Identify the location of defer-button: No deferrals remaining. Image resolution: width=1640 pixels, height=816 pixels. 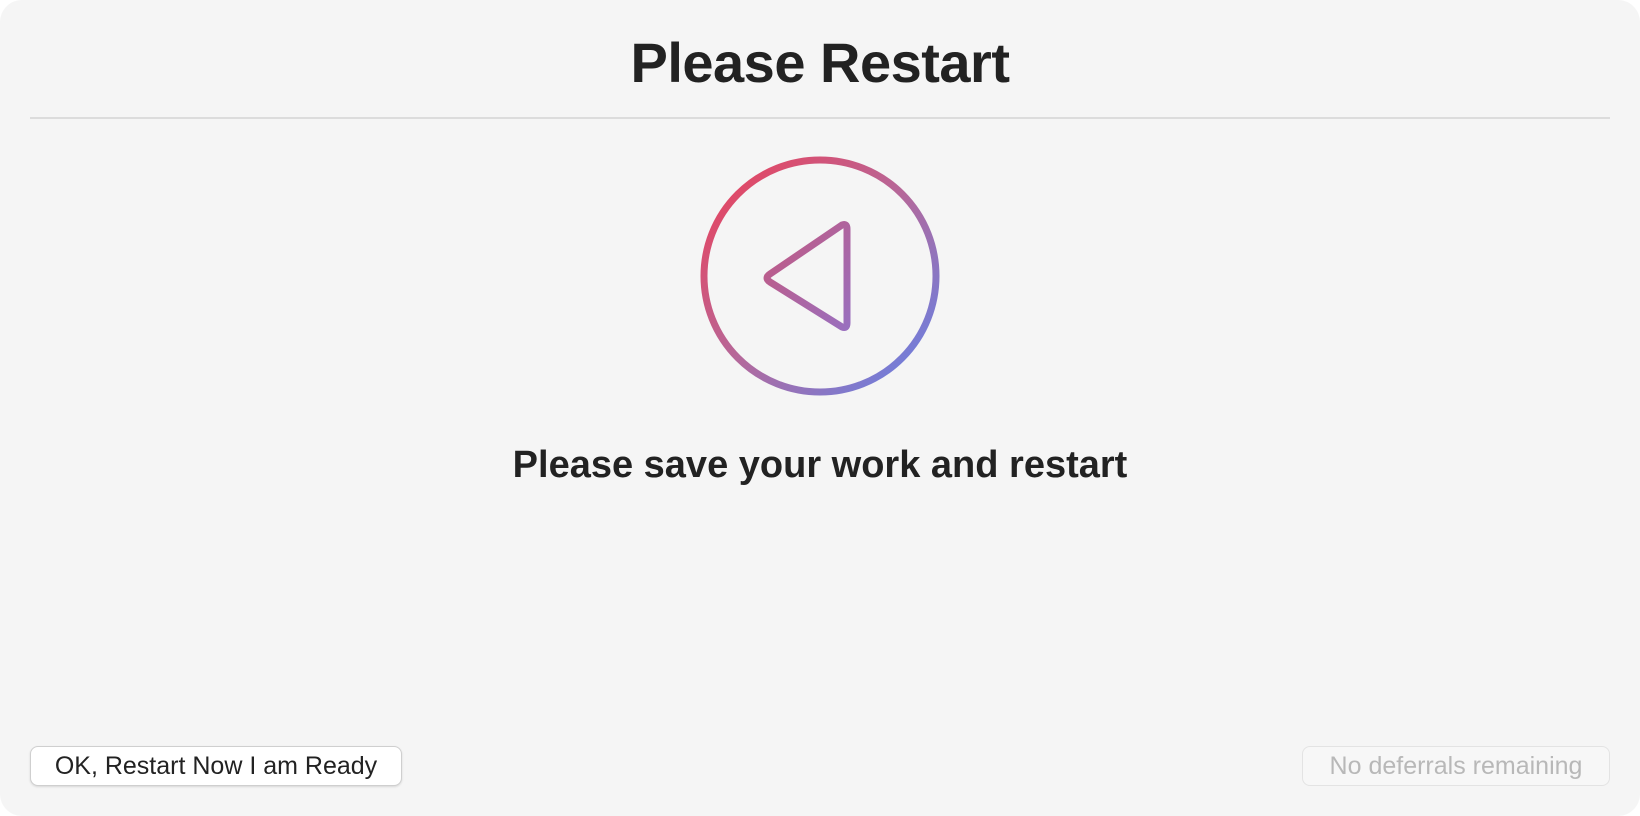
(1456, 766).